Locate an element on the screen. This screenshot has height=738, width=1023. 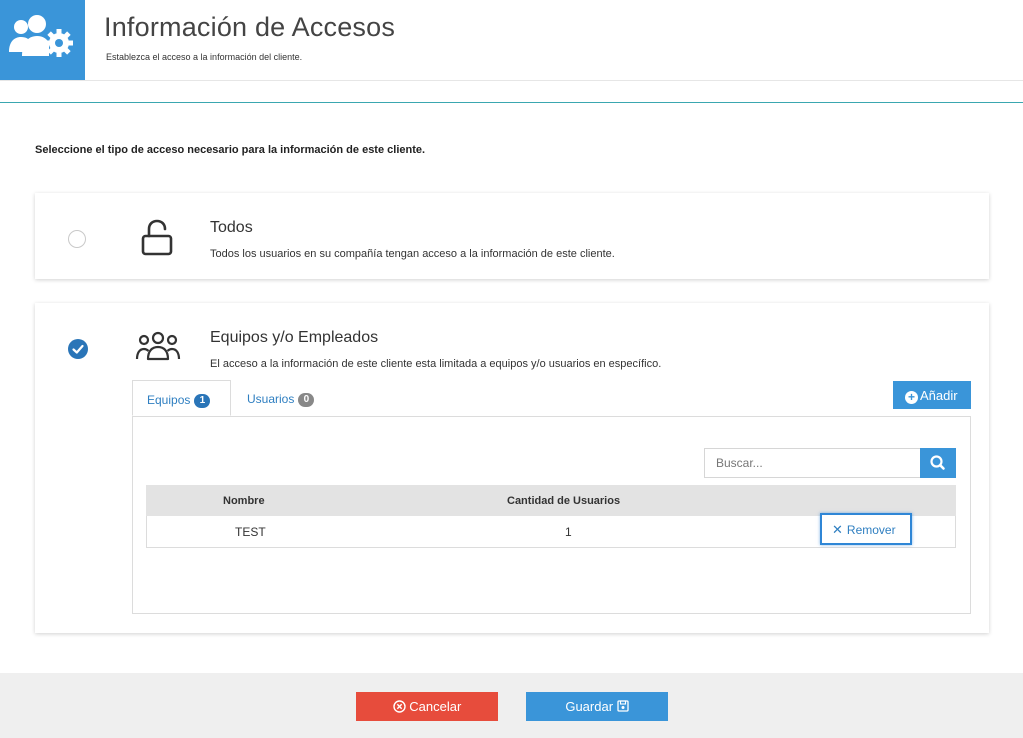
add-button: + Añadir is located at coordinates (932, 395).